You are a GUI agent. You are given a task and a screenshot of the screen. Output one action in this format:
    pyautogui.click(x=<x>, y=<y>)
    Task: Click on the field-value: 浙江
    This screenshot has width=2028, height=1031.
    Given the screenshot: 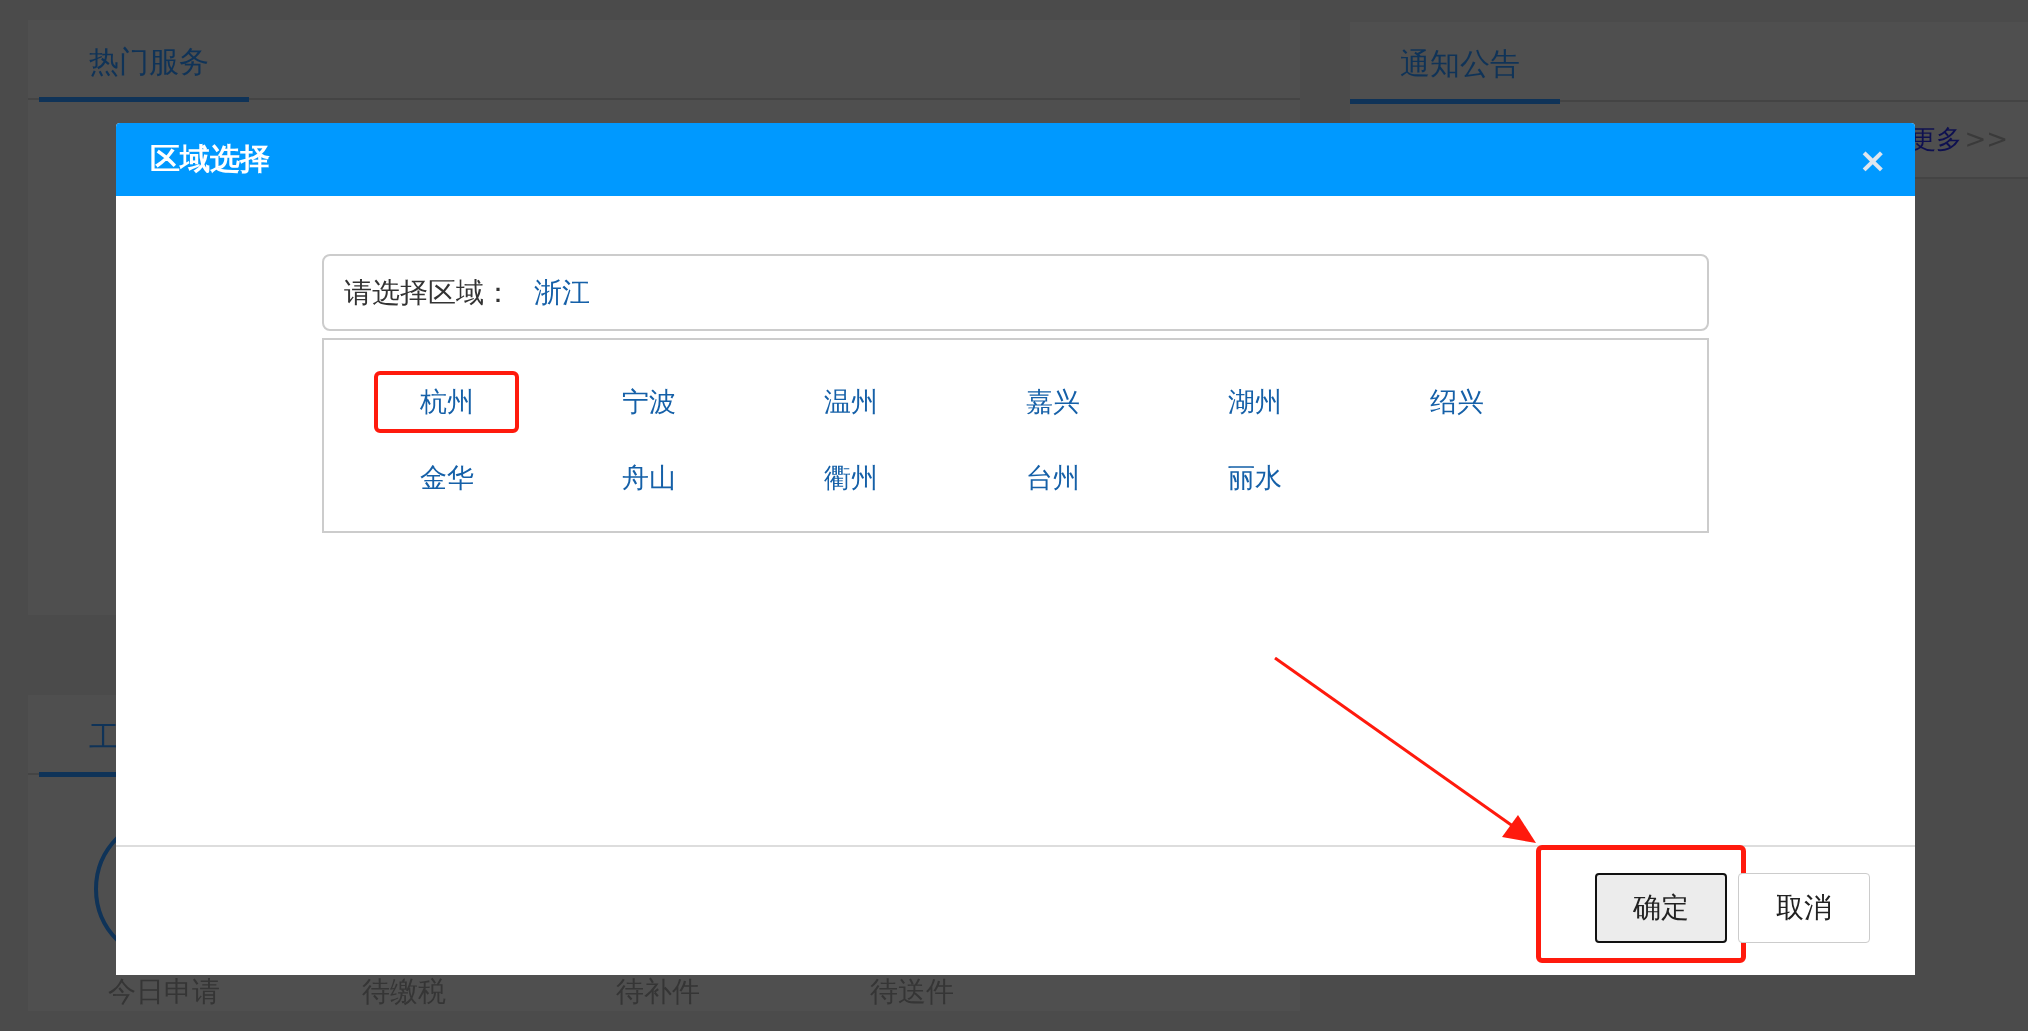 What is the action you would take?
    pyautogui.click(x=562, y=292)
    